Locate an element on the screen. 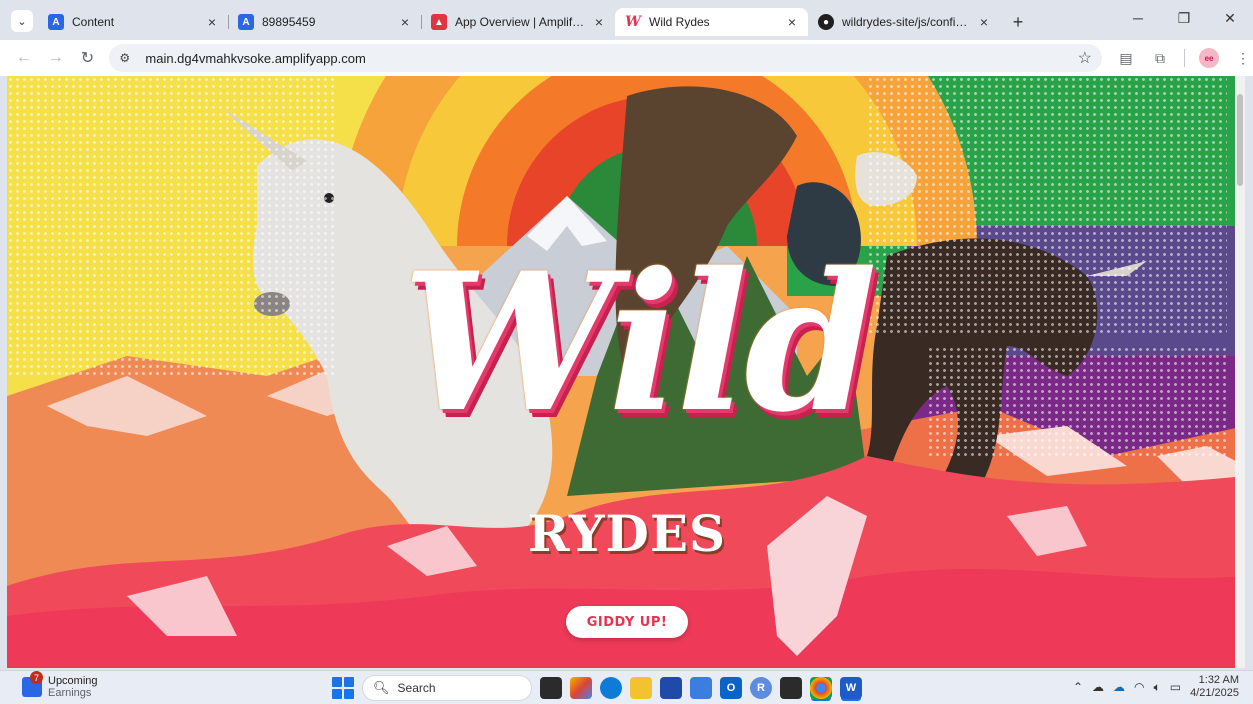  minimize-icon: ─ is located at coordinates (1138, 18).